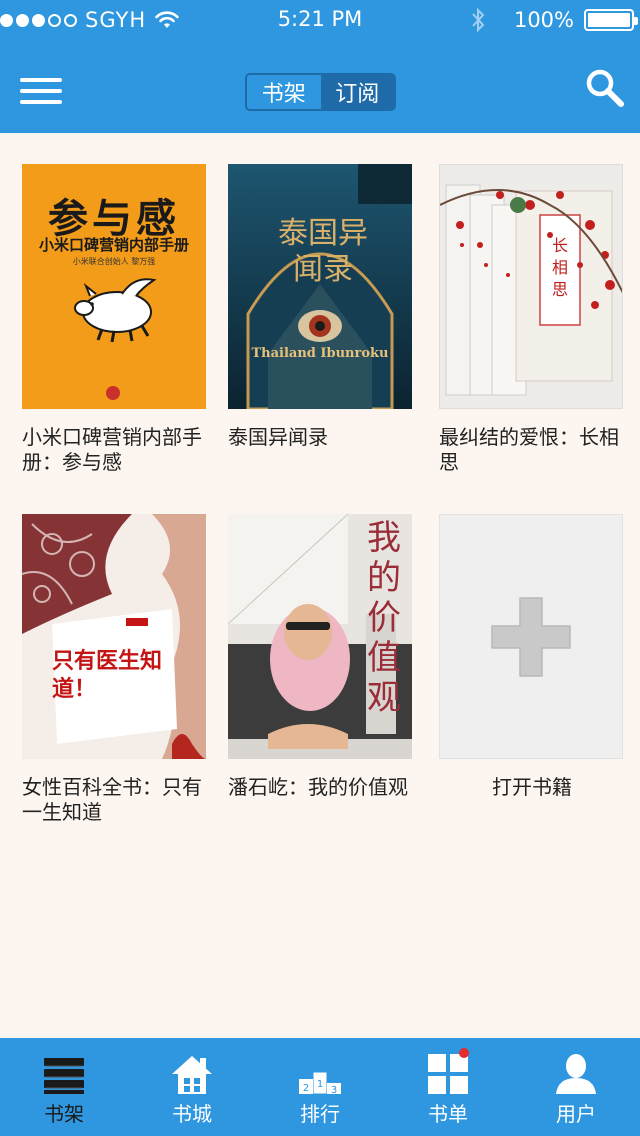  I want to click on search-icon, so click(605, 88).